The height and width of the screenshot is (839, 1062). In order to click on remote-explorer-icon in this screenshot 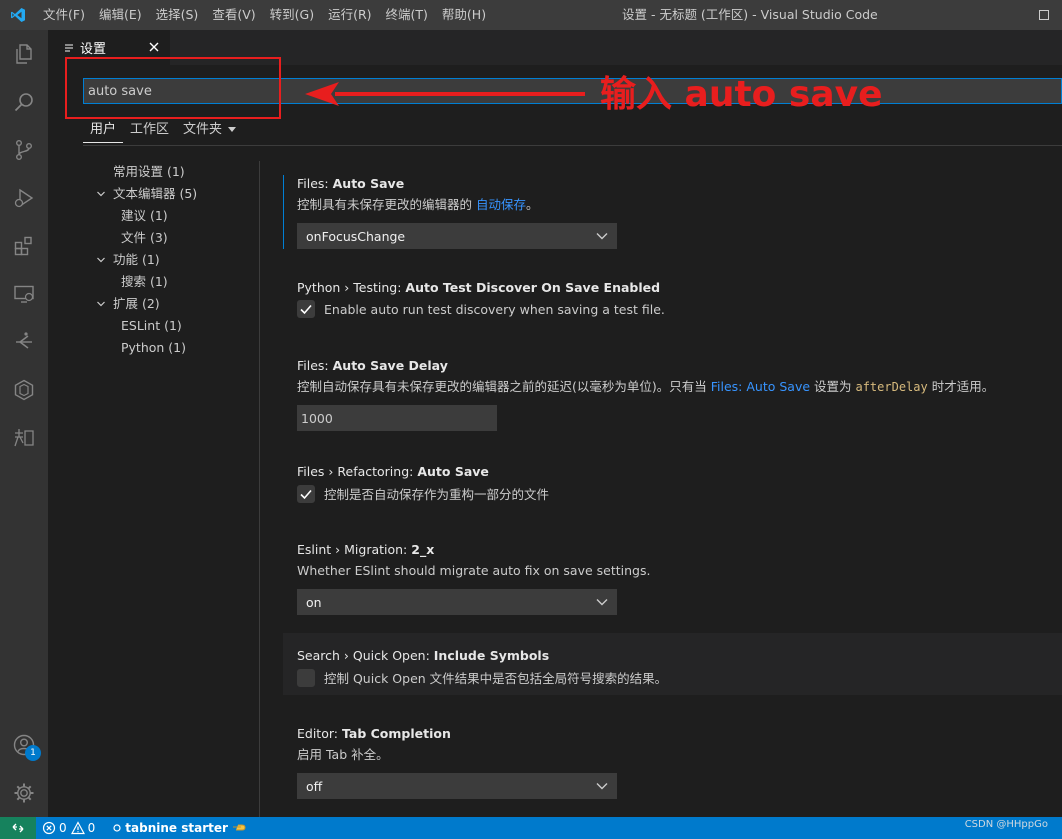, I will do `click(24, 294)`.